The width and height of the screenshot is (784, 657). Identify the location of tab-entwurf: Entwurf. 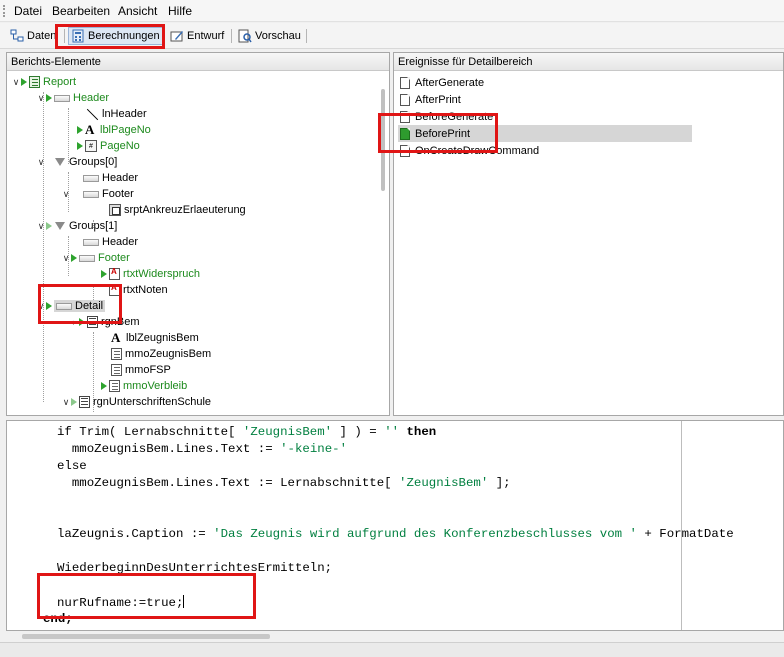
(197, 36).